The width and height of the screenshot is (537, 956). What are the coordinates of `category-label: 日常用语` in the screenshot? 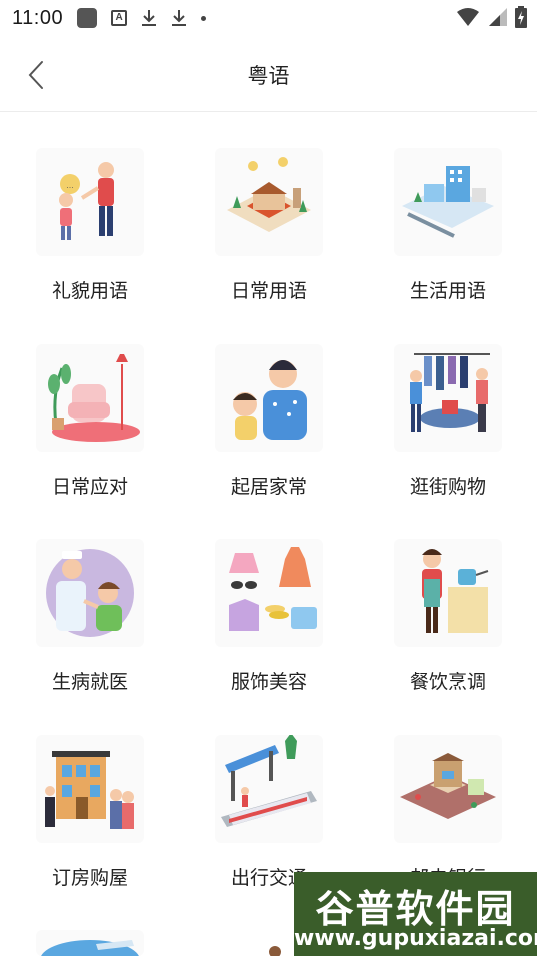 It's located at (268, 291).